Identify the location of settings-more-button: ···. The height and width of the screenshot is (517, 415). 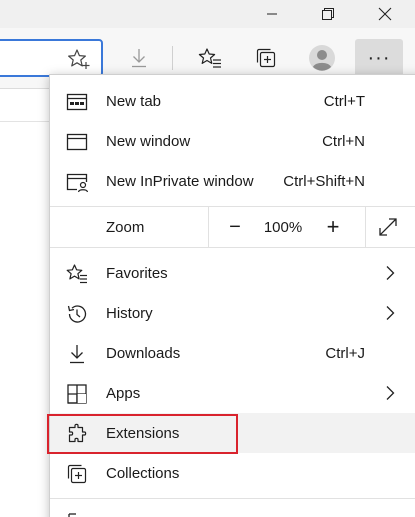
(379, 58).